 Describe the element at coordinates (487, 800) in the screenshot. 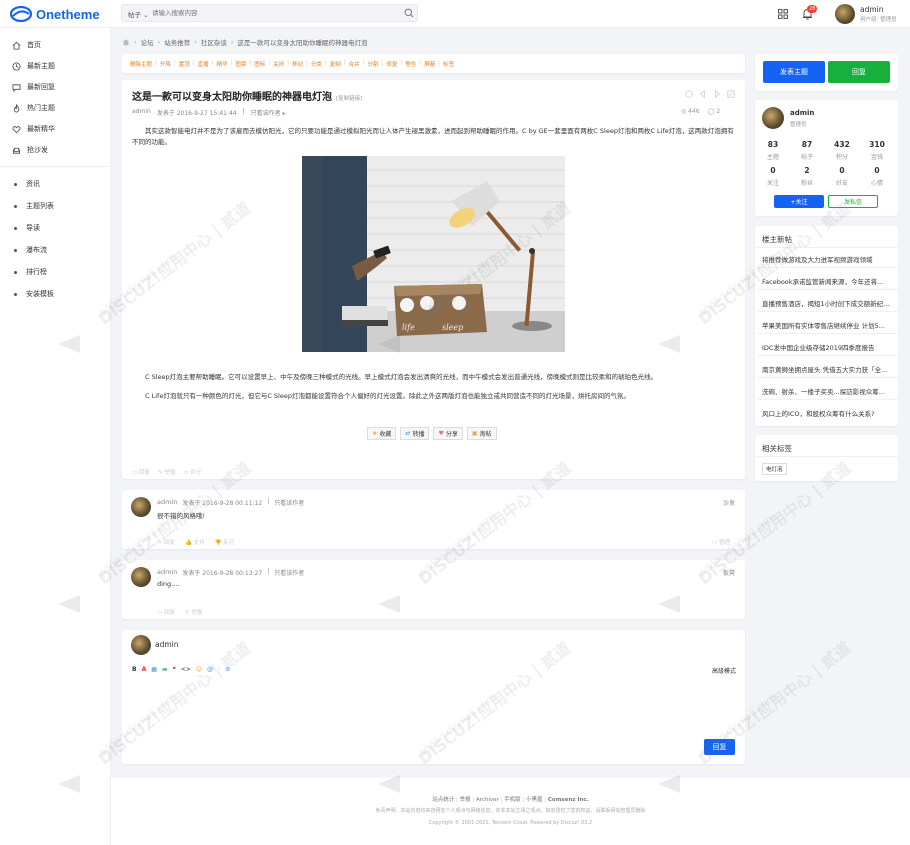

I see `footer-link: Archiver` at that location.